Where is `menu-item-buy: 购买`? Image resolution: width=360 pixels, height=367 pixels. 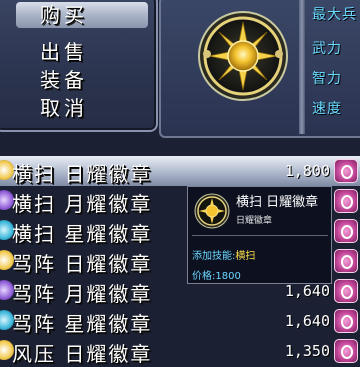
menu-item-buy: 购买 is located at coordinates (82, 15).